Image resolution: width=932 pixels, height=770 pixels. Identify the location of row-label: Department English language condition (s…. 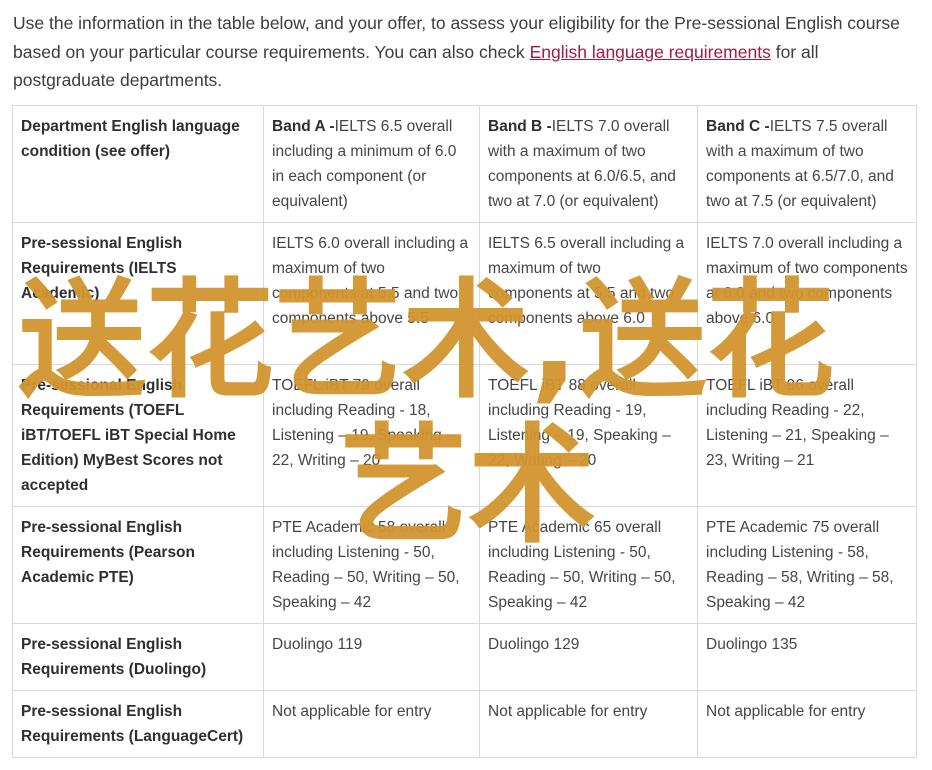
(138, 164).